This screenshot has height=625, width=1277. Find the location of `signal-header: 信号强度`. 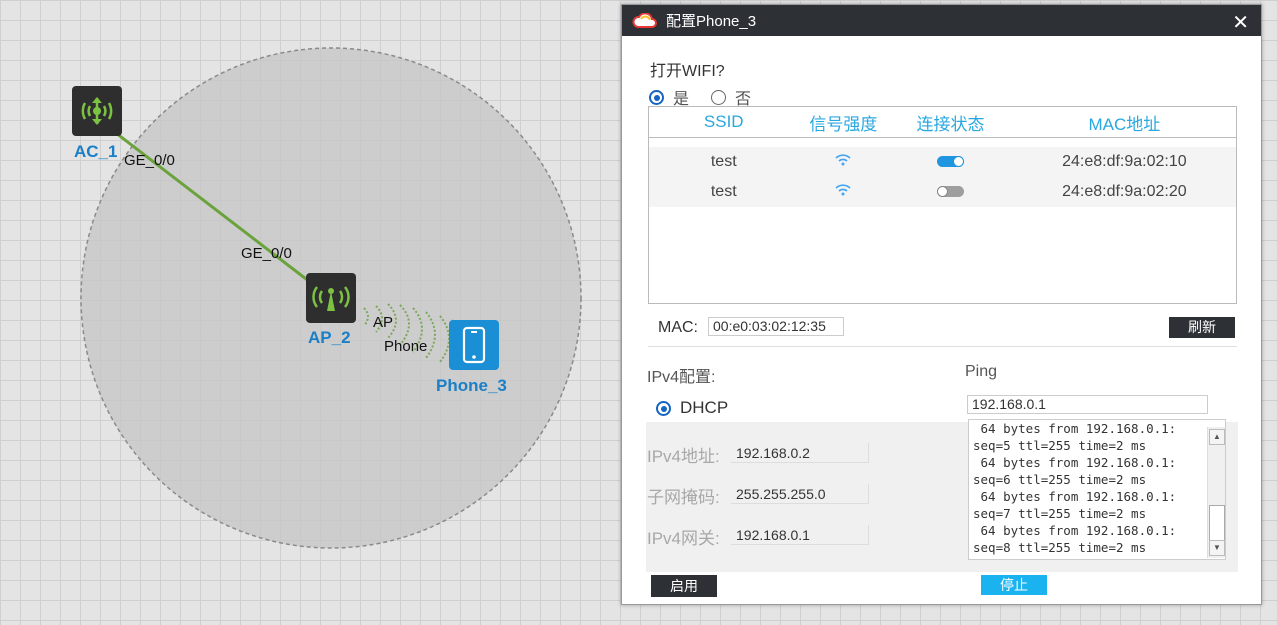

signal-header: 信号强度 is located at coordinates (843, 124).